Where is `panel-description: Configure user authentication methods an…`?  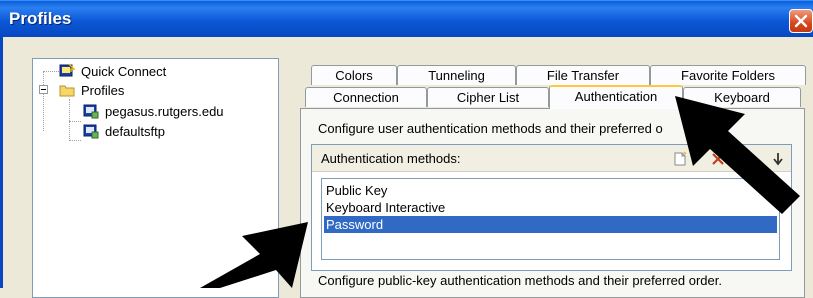
panel-description: Configure user authentication methods an… is located at coordinates (490, 128).